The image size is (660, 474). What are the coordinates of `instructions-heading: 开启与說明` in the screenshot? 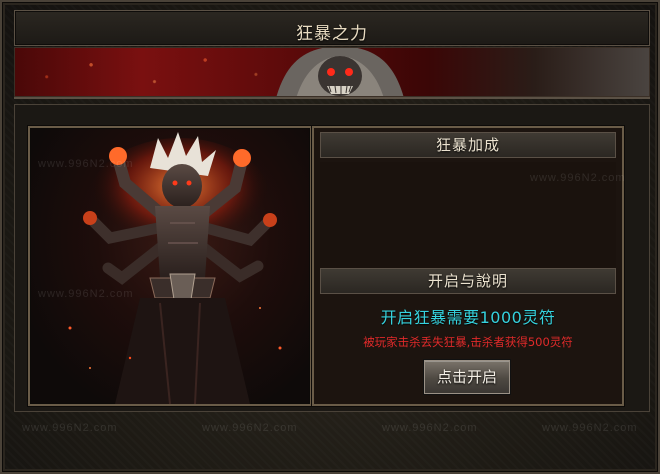 It's located at (468, 281).